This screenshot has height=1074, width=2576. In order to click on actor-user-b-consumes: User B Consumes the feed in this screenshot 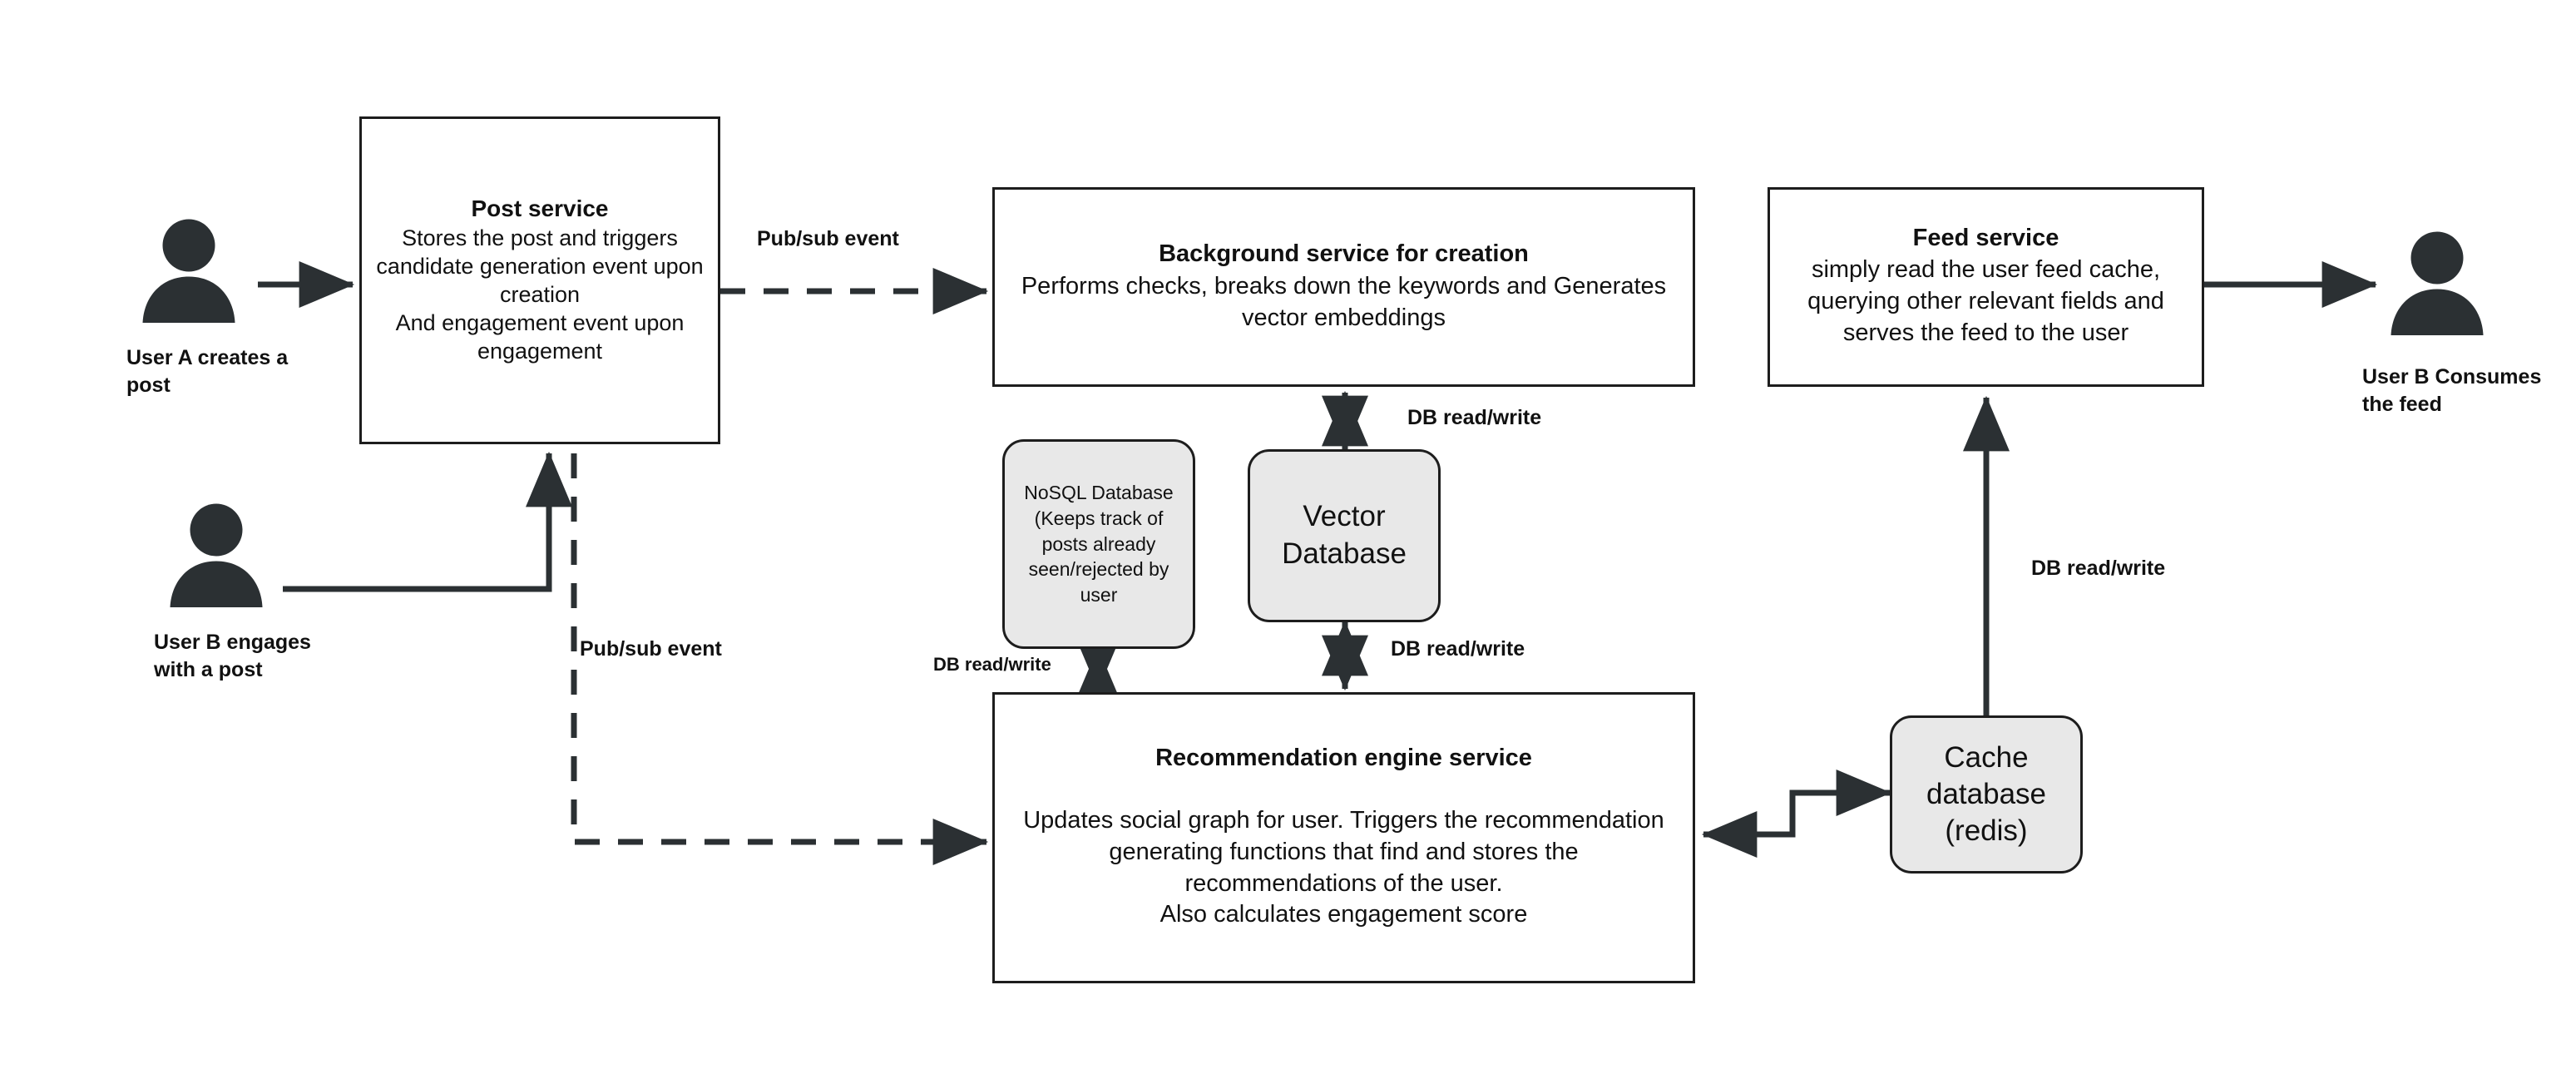, I will do `click(2469, 319)`.